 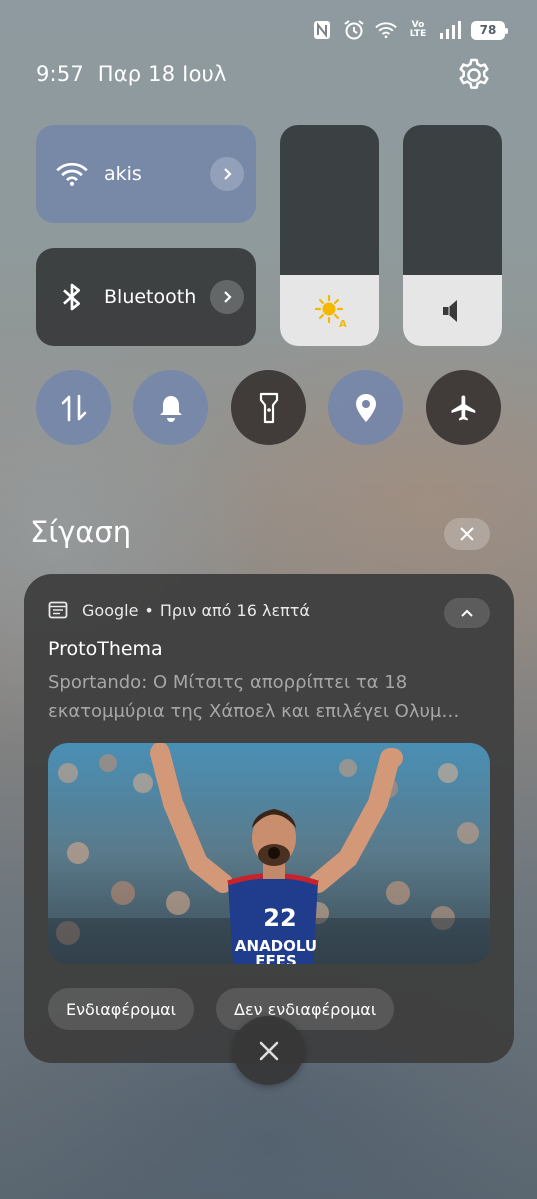 I want to click on brightness-auto-icon: A, so click(x=330, y=311).